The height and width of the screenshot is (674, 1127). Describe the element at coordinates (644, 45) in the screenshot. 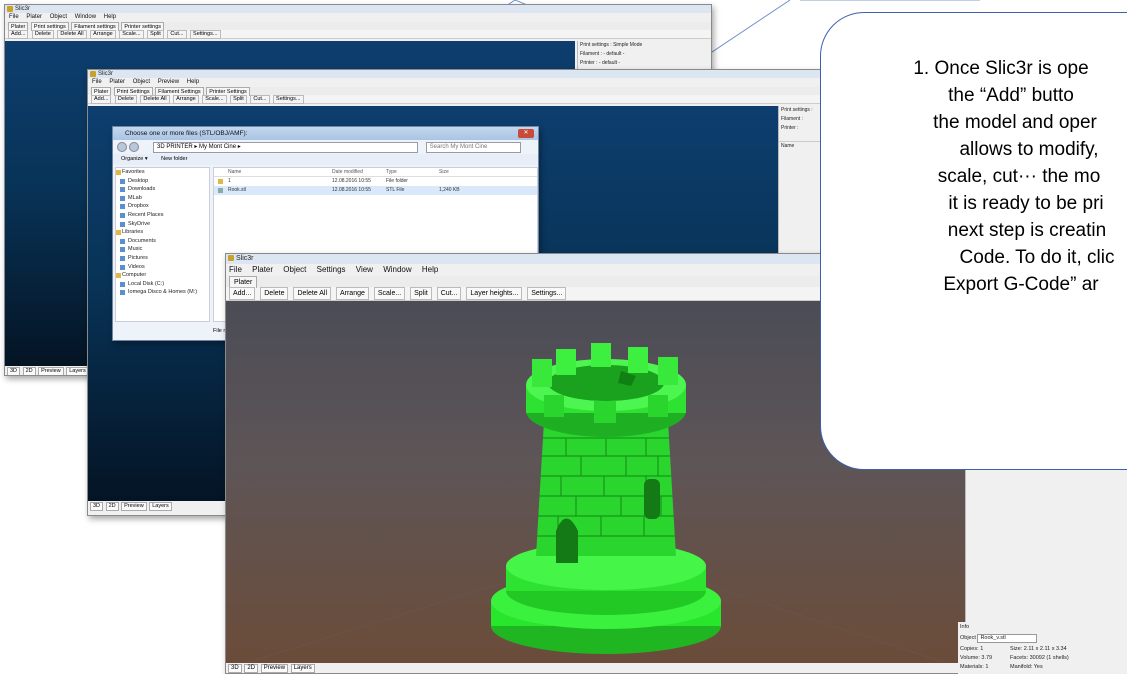

I see `print-settings-row: Print settings : Simple Mode` at that location.